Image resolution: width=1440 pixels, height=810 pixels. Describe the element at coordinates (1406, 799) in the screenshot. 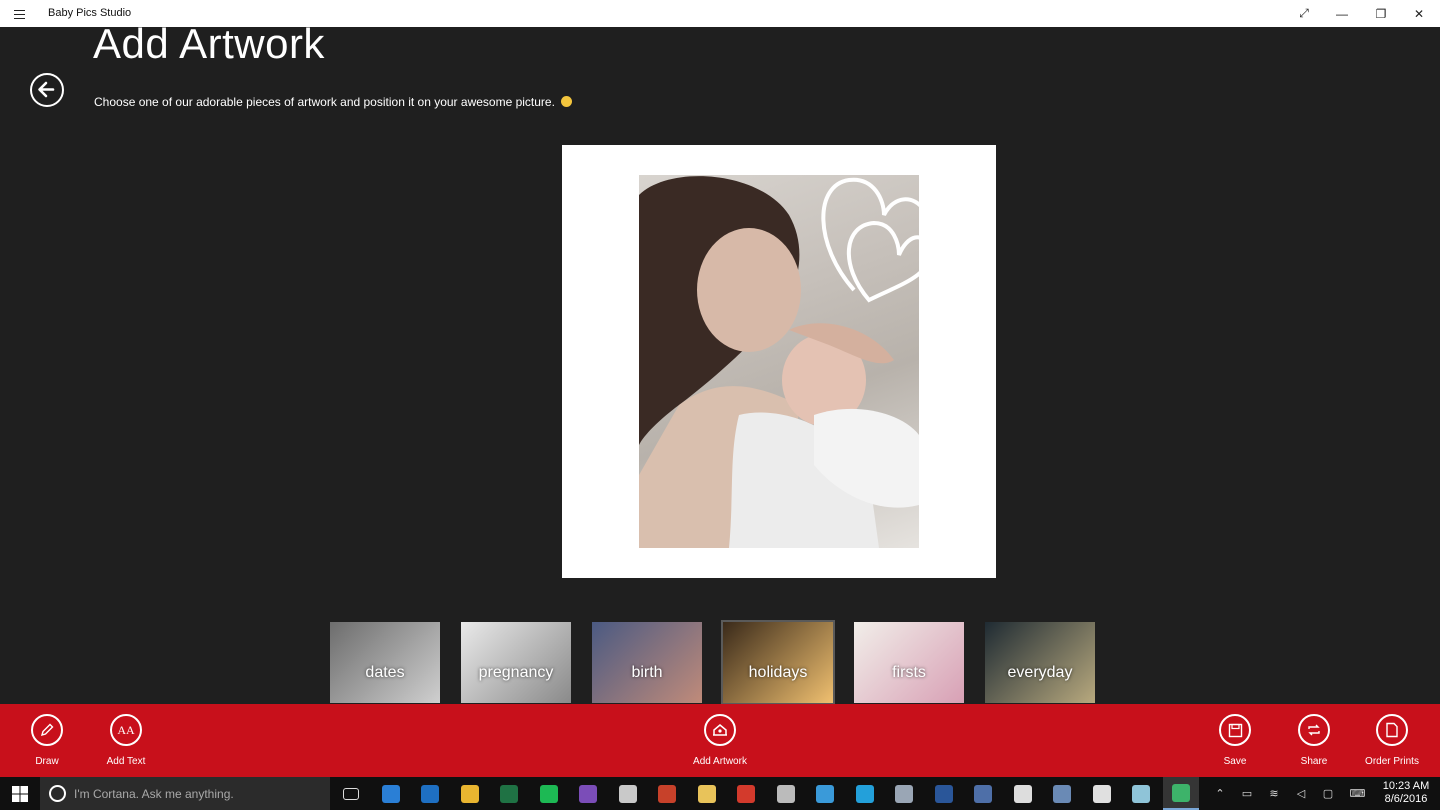

I see `clock-date: 8/6/2016` at that location.